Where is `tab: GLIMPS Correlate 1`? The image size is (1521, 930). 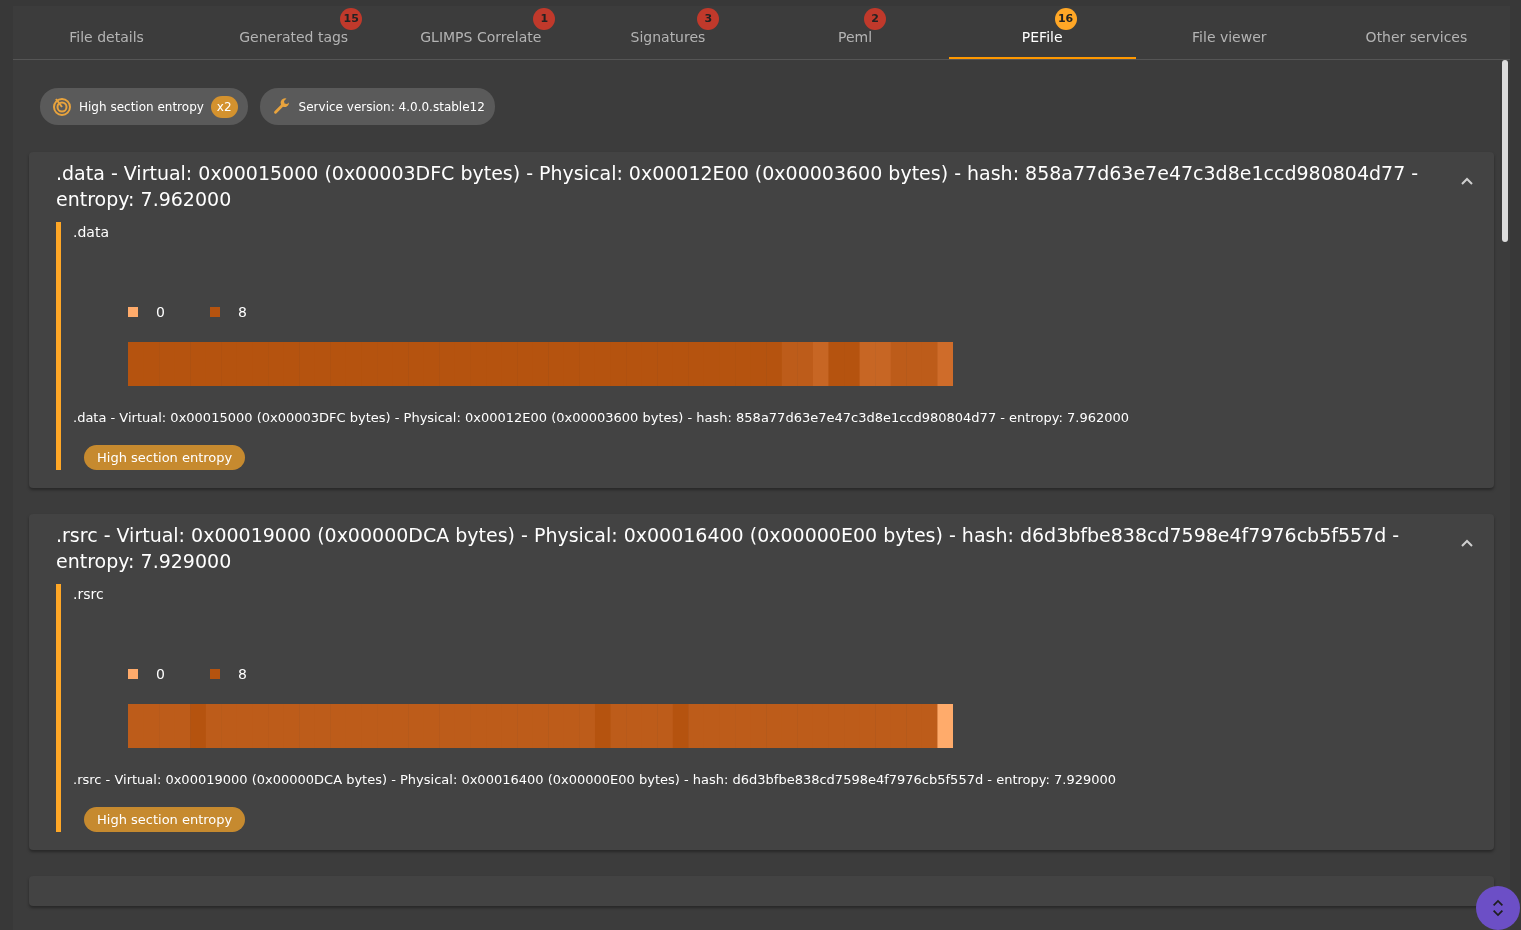
tab: GLIMPS Correlate 1 is located at coordinates (481, 32).